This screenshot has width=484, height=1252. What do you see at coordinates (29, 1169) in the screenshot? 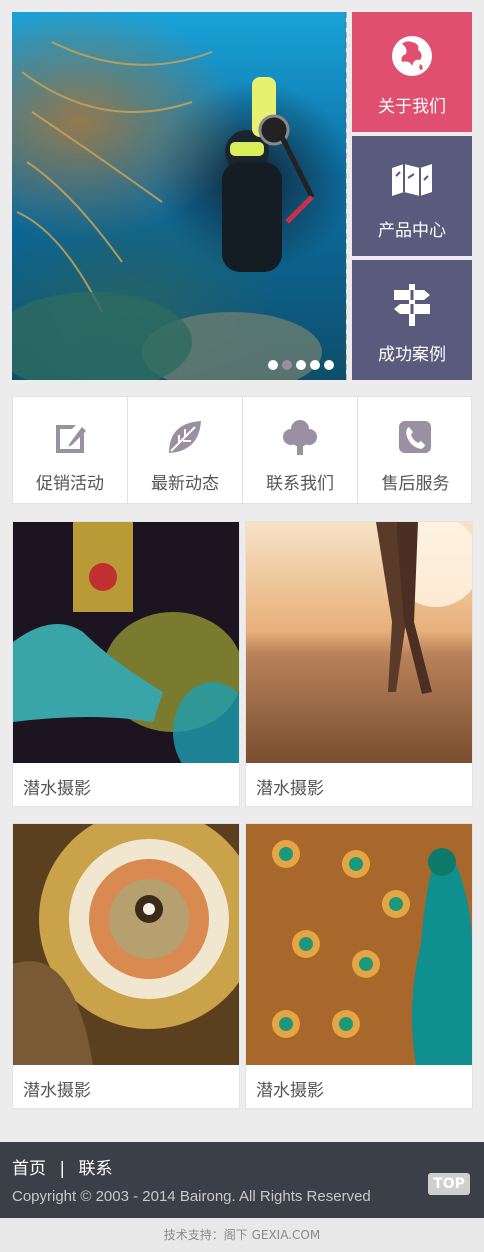
I see `footer-link-home: 首页` at bounding box center [29, 1169].